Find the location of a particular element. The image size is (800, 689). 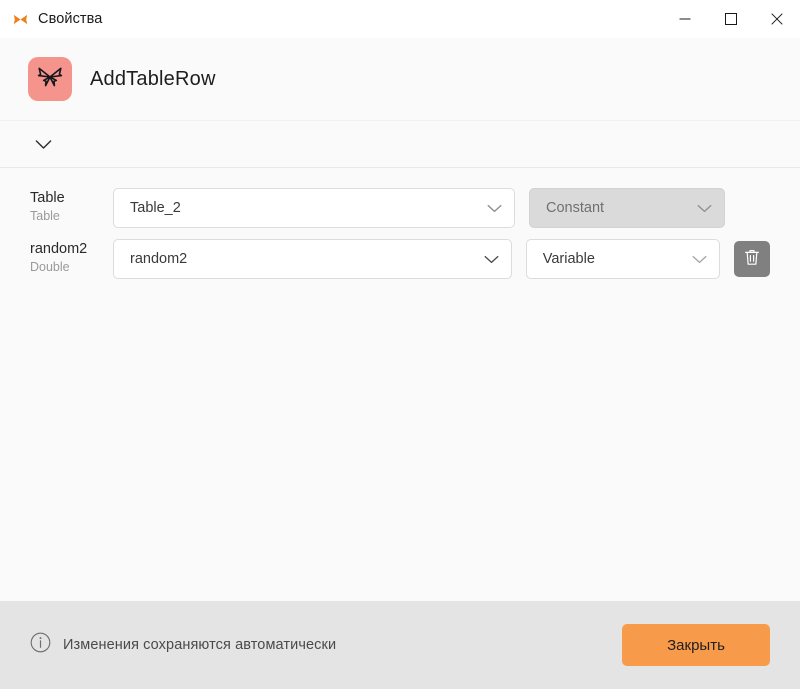

parameter-value-text: Table_2 is located at coordinates (155, 208).